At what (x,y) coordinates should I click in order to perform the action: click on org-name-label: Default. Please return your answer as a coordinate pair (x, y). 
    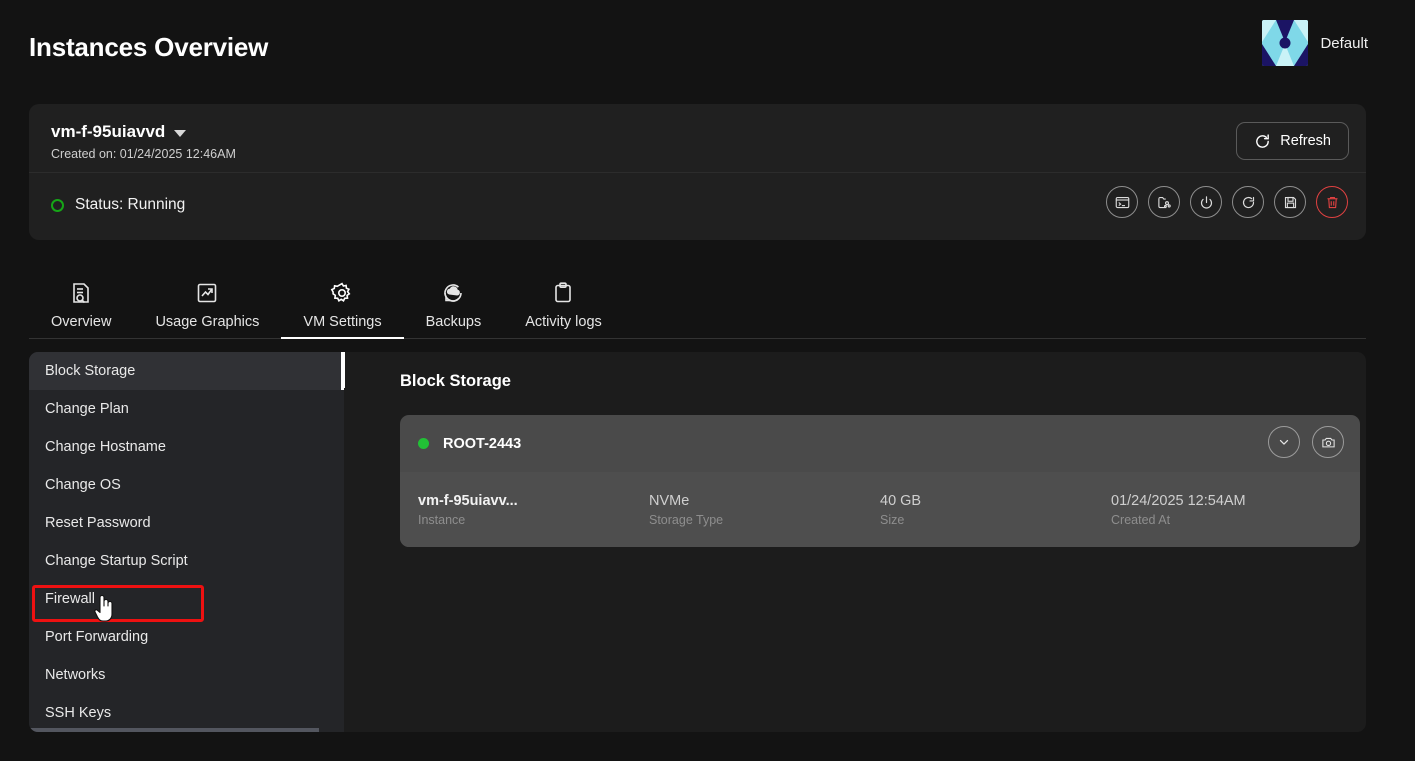
    Looking at the image, I should click on (1344, 43).